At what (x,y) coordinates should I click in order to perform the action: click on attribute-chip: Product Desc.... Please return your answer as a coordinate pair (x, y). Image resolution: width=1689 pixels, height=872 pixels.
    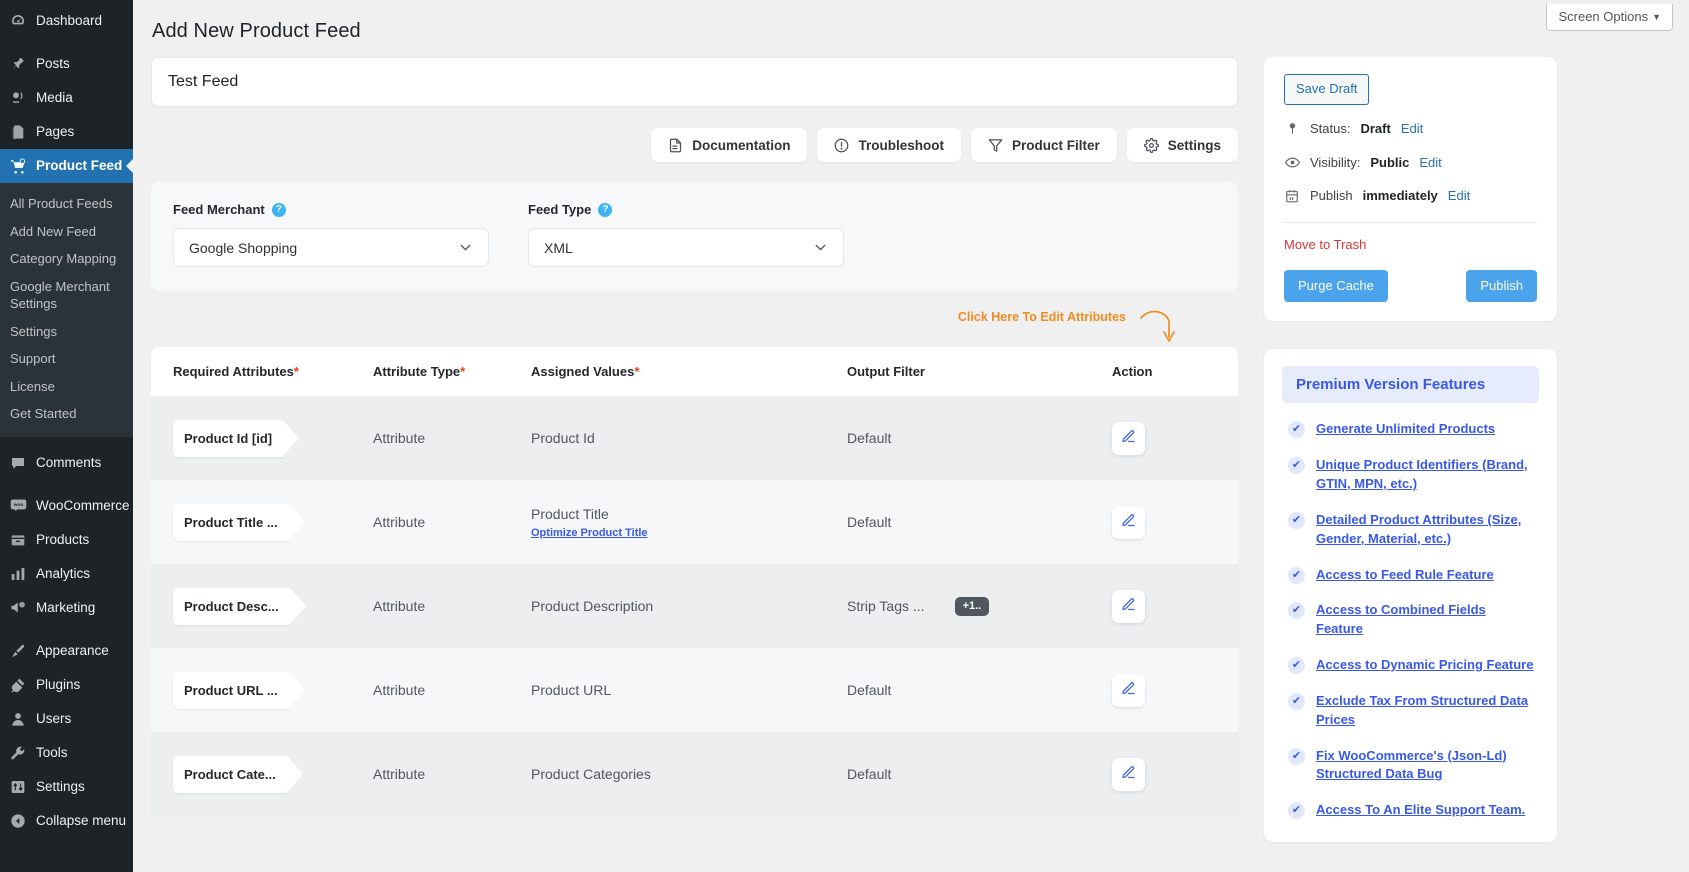
    Looking at the image, I should click on (239, 606).